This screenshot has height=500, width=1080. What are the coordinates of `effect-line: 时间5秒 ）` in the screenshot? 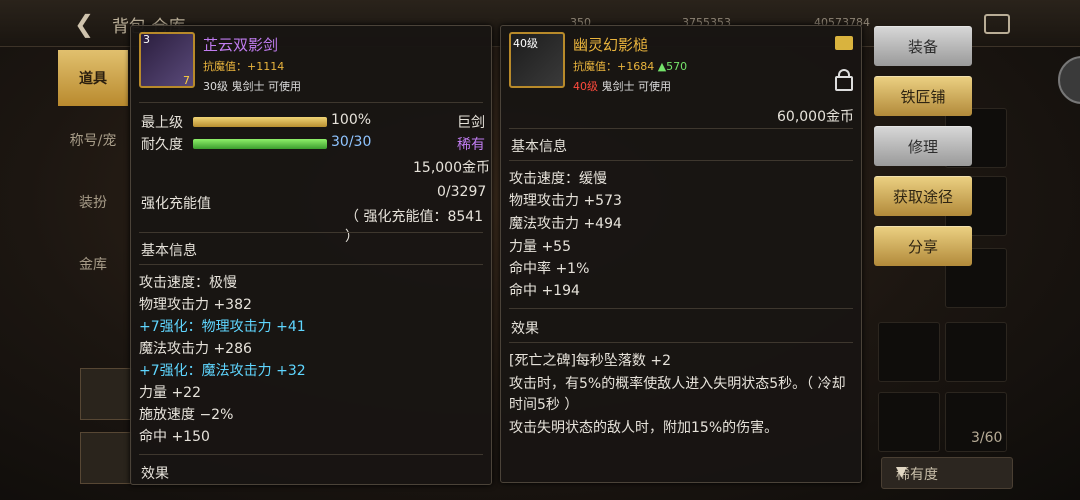 It's located at (544, 405).